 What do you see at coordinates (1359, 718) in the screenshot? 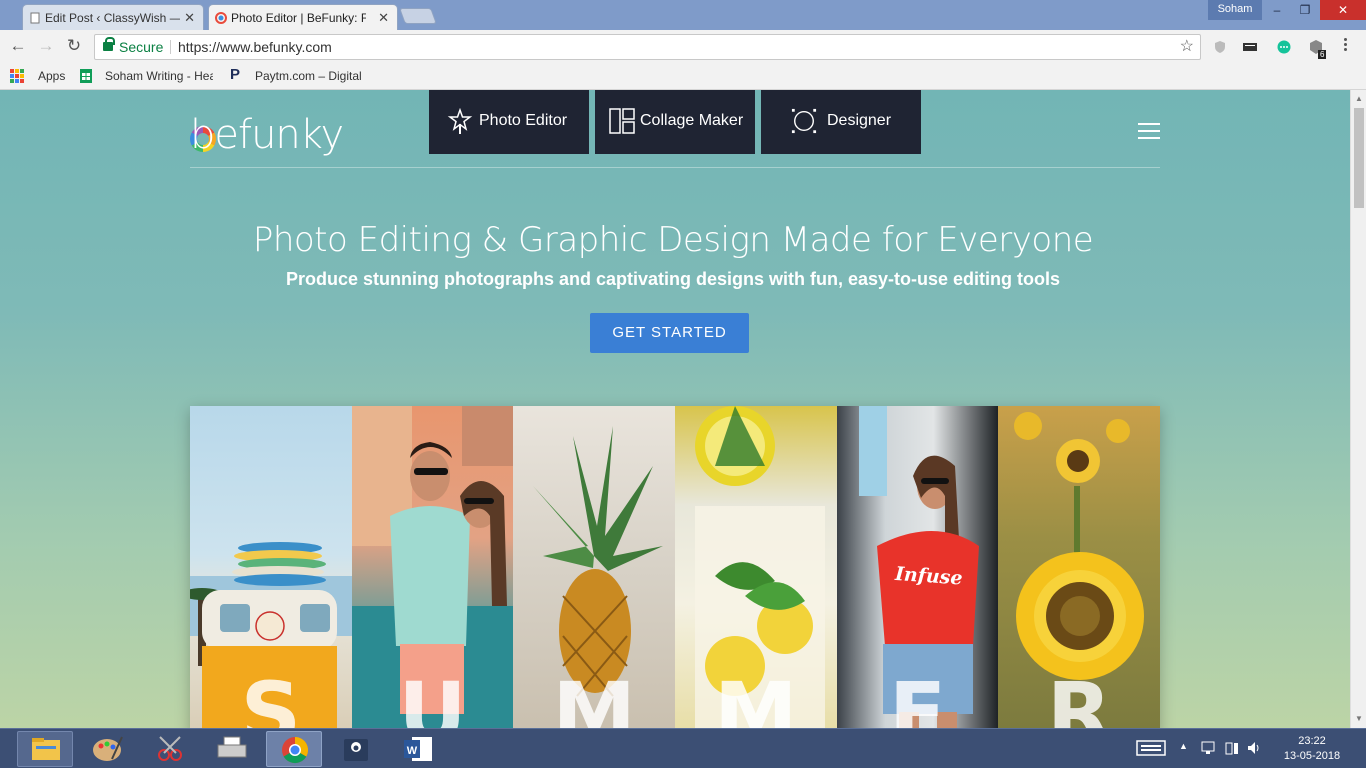
I see `scroll-down-arrow-icon: ▼` at bounding box center [1359, 718].